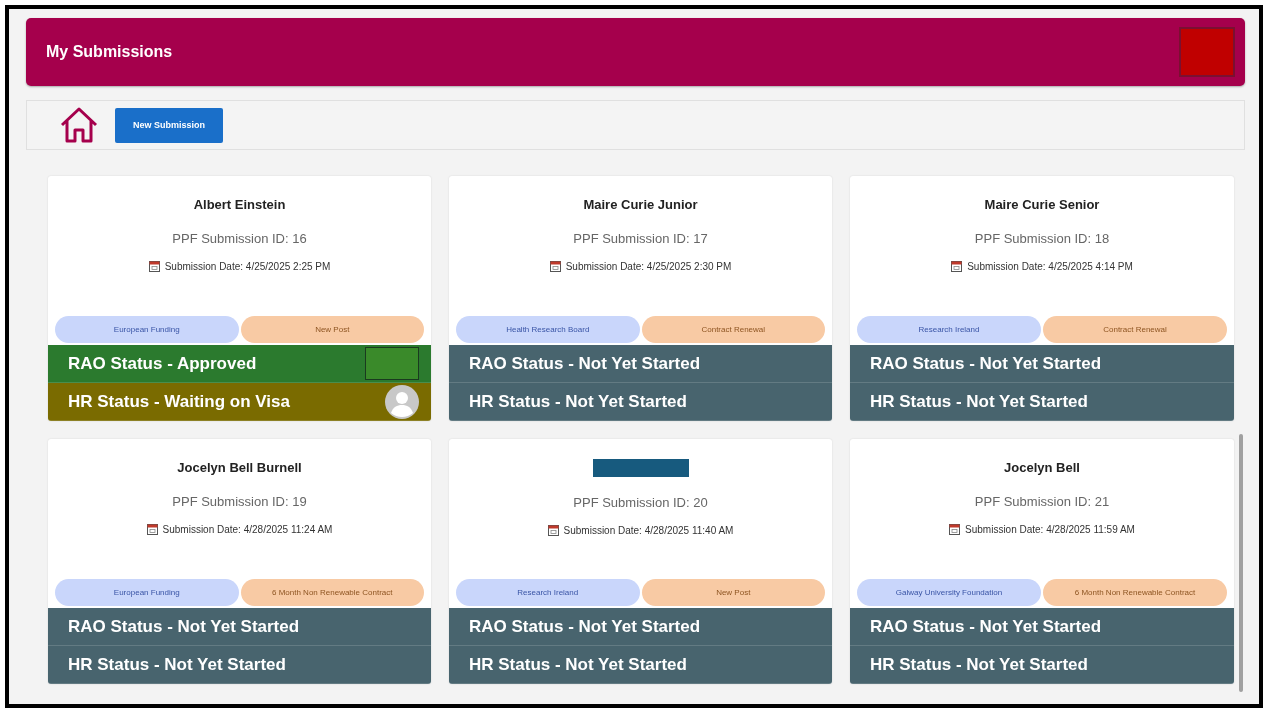 The height and width of the screenshot is (713, 1268). What do you see at coordinates (1042, 298) in the screenshot?
I see `submission-card: Maire Curie Senior PPF Submission ID: 18 Submission Date: 4/25/2025 4:14 PM Research Ireland Contract Renewal RAO Status - Not Yet Started HR Status - Not Yet Started` at bounding box center [1042, 298].